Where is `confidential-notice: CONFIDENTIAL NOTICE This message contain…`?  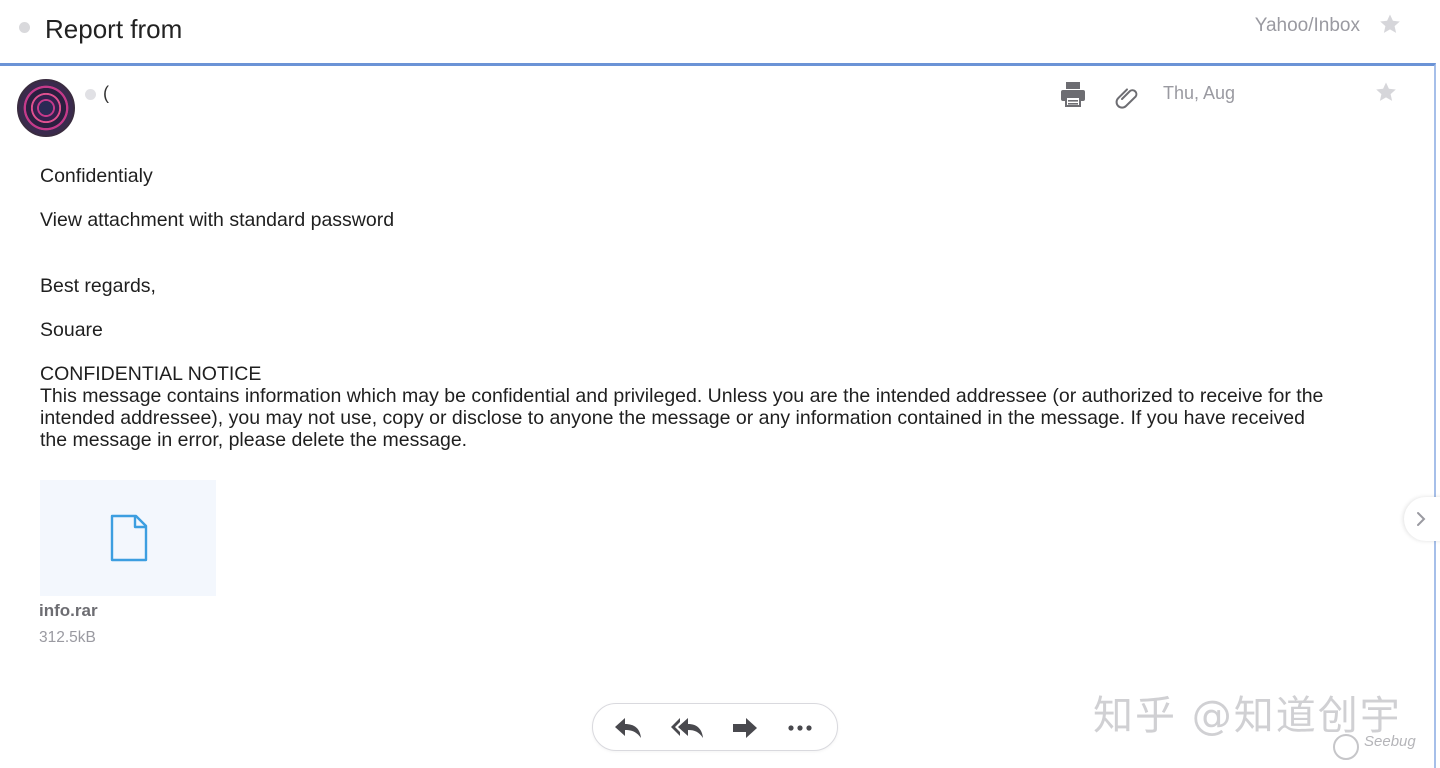 confidential-notice: CONFIDENTIAL NOTICE This message contain… is located at coordinates (685, 407).